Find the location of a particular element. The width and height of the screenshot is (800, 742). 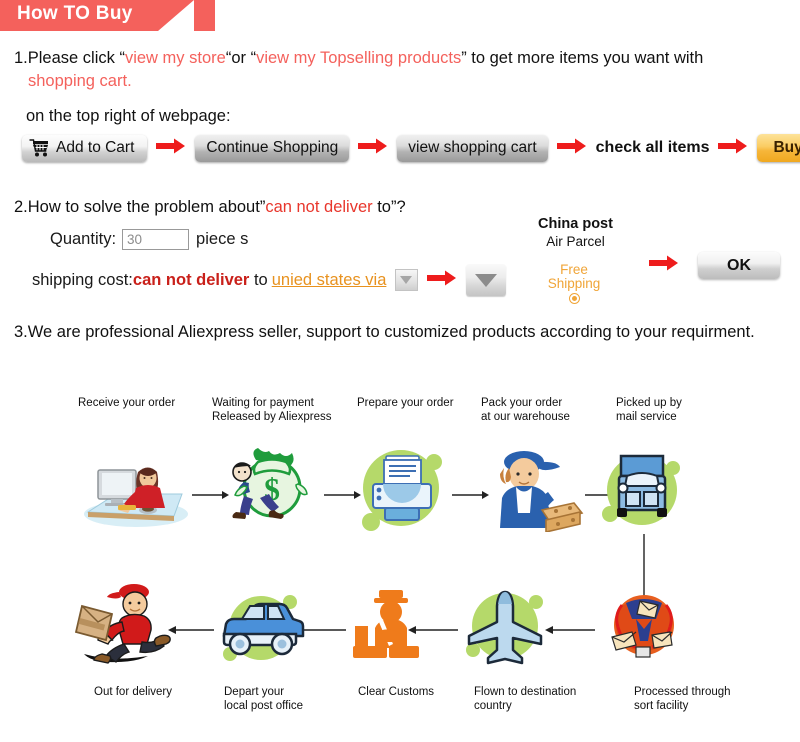

flow-label-line: Waiting for payment is located at coordinates (263, 403).